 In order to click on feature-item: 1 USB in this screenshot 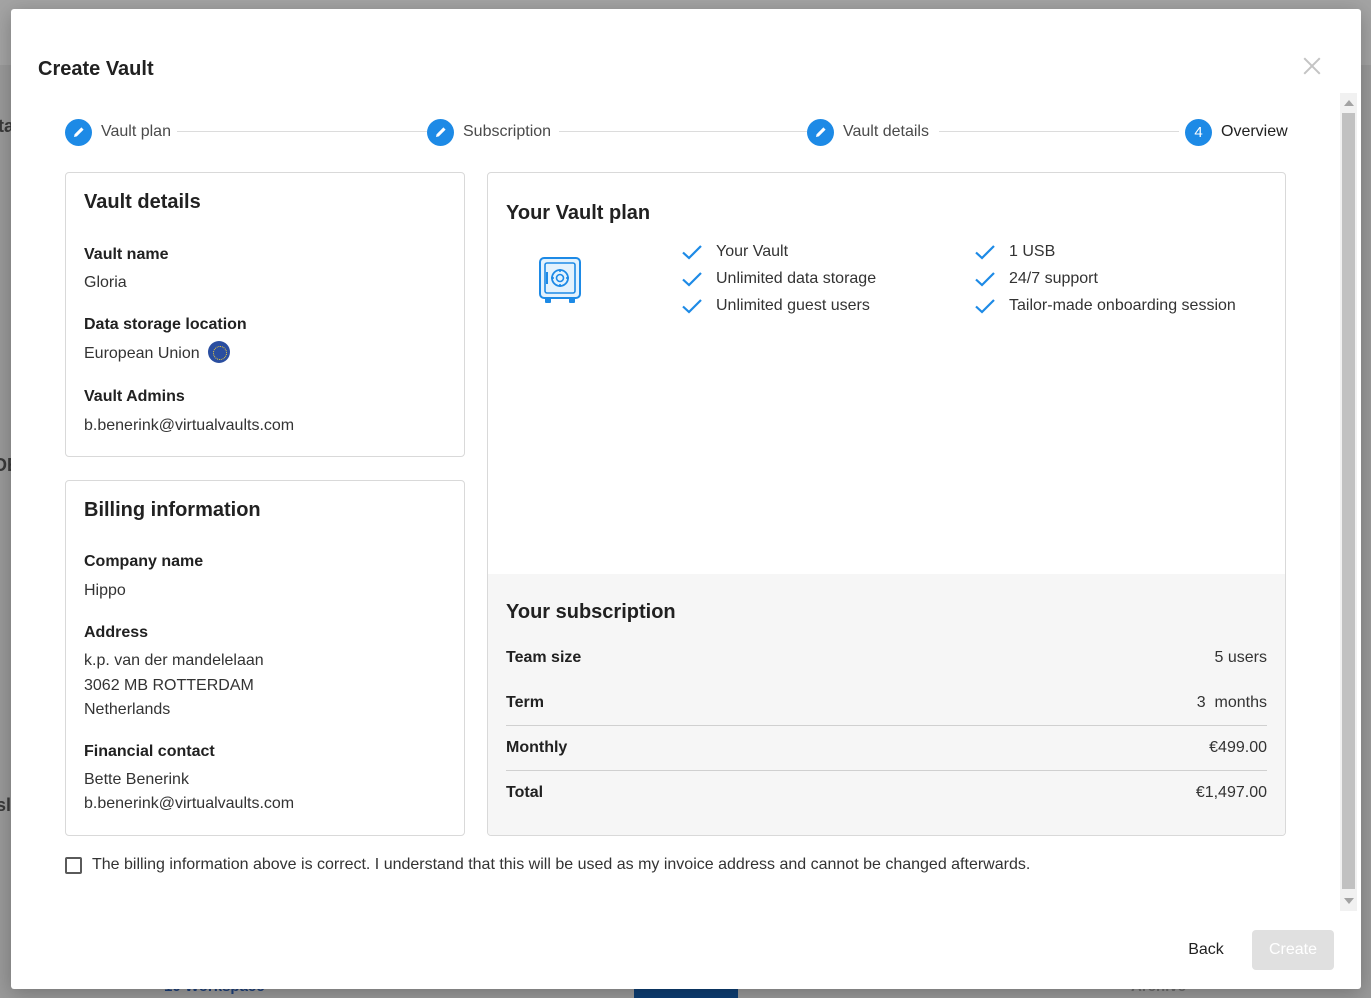, I will do `click(1014, 252)`.